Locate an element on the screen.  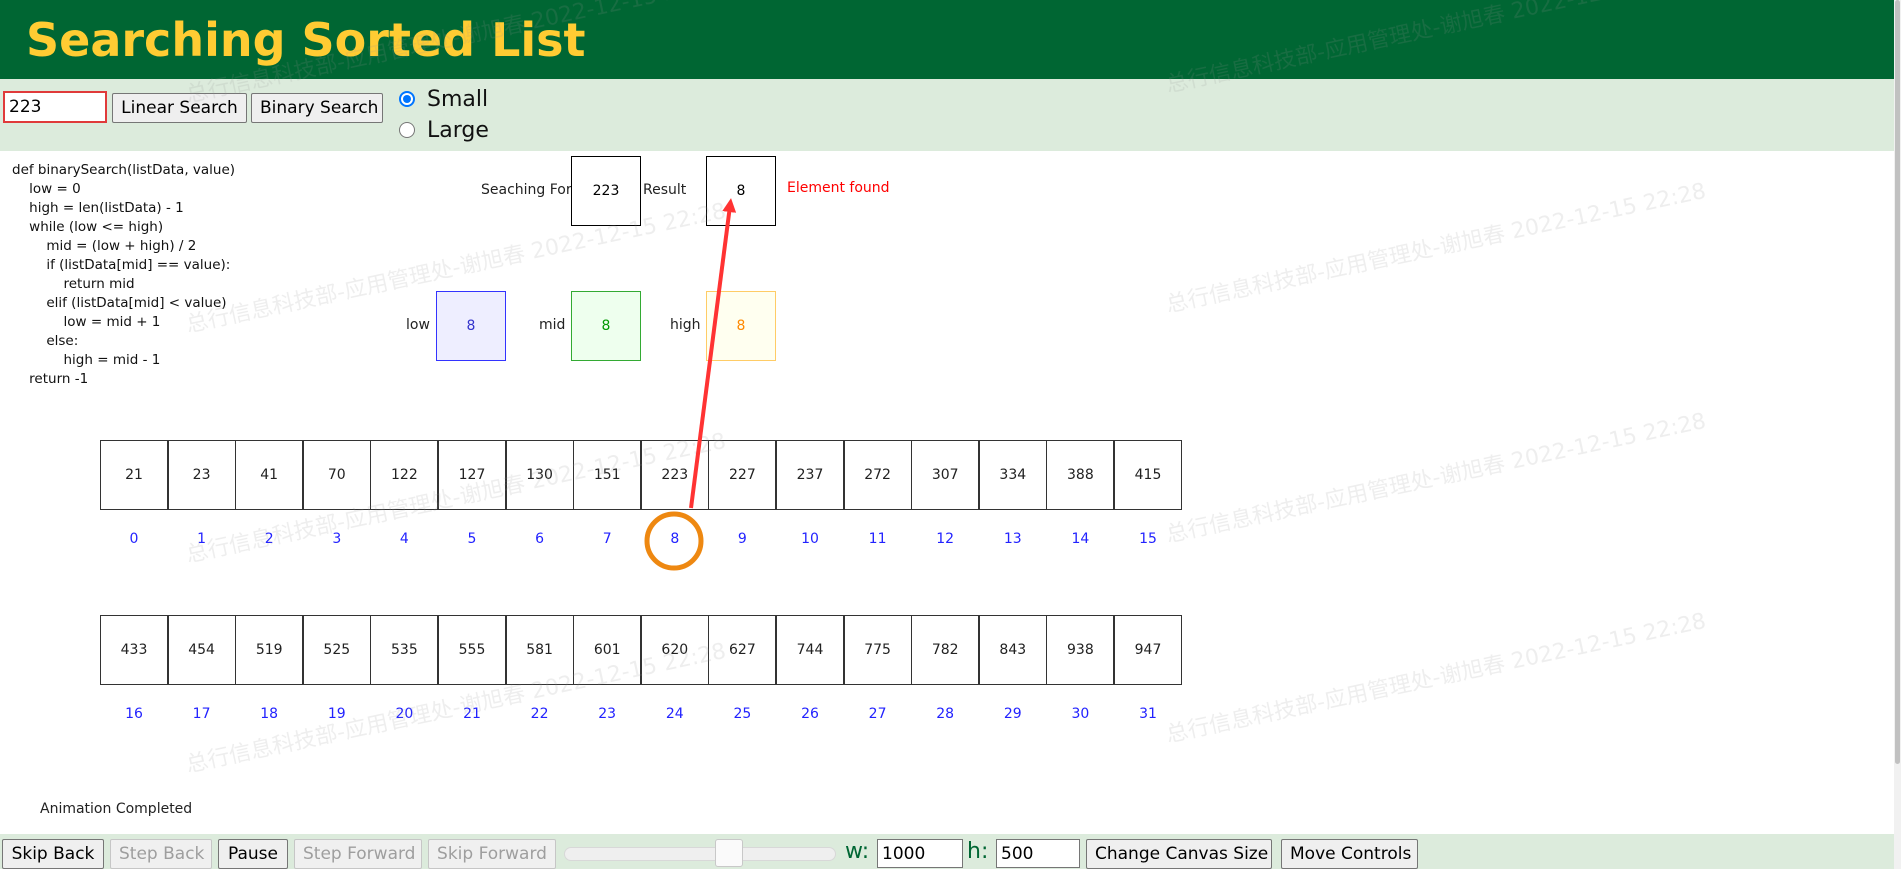
list-index: 29 is located at coordinates (1012, 714).